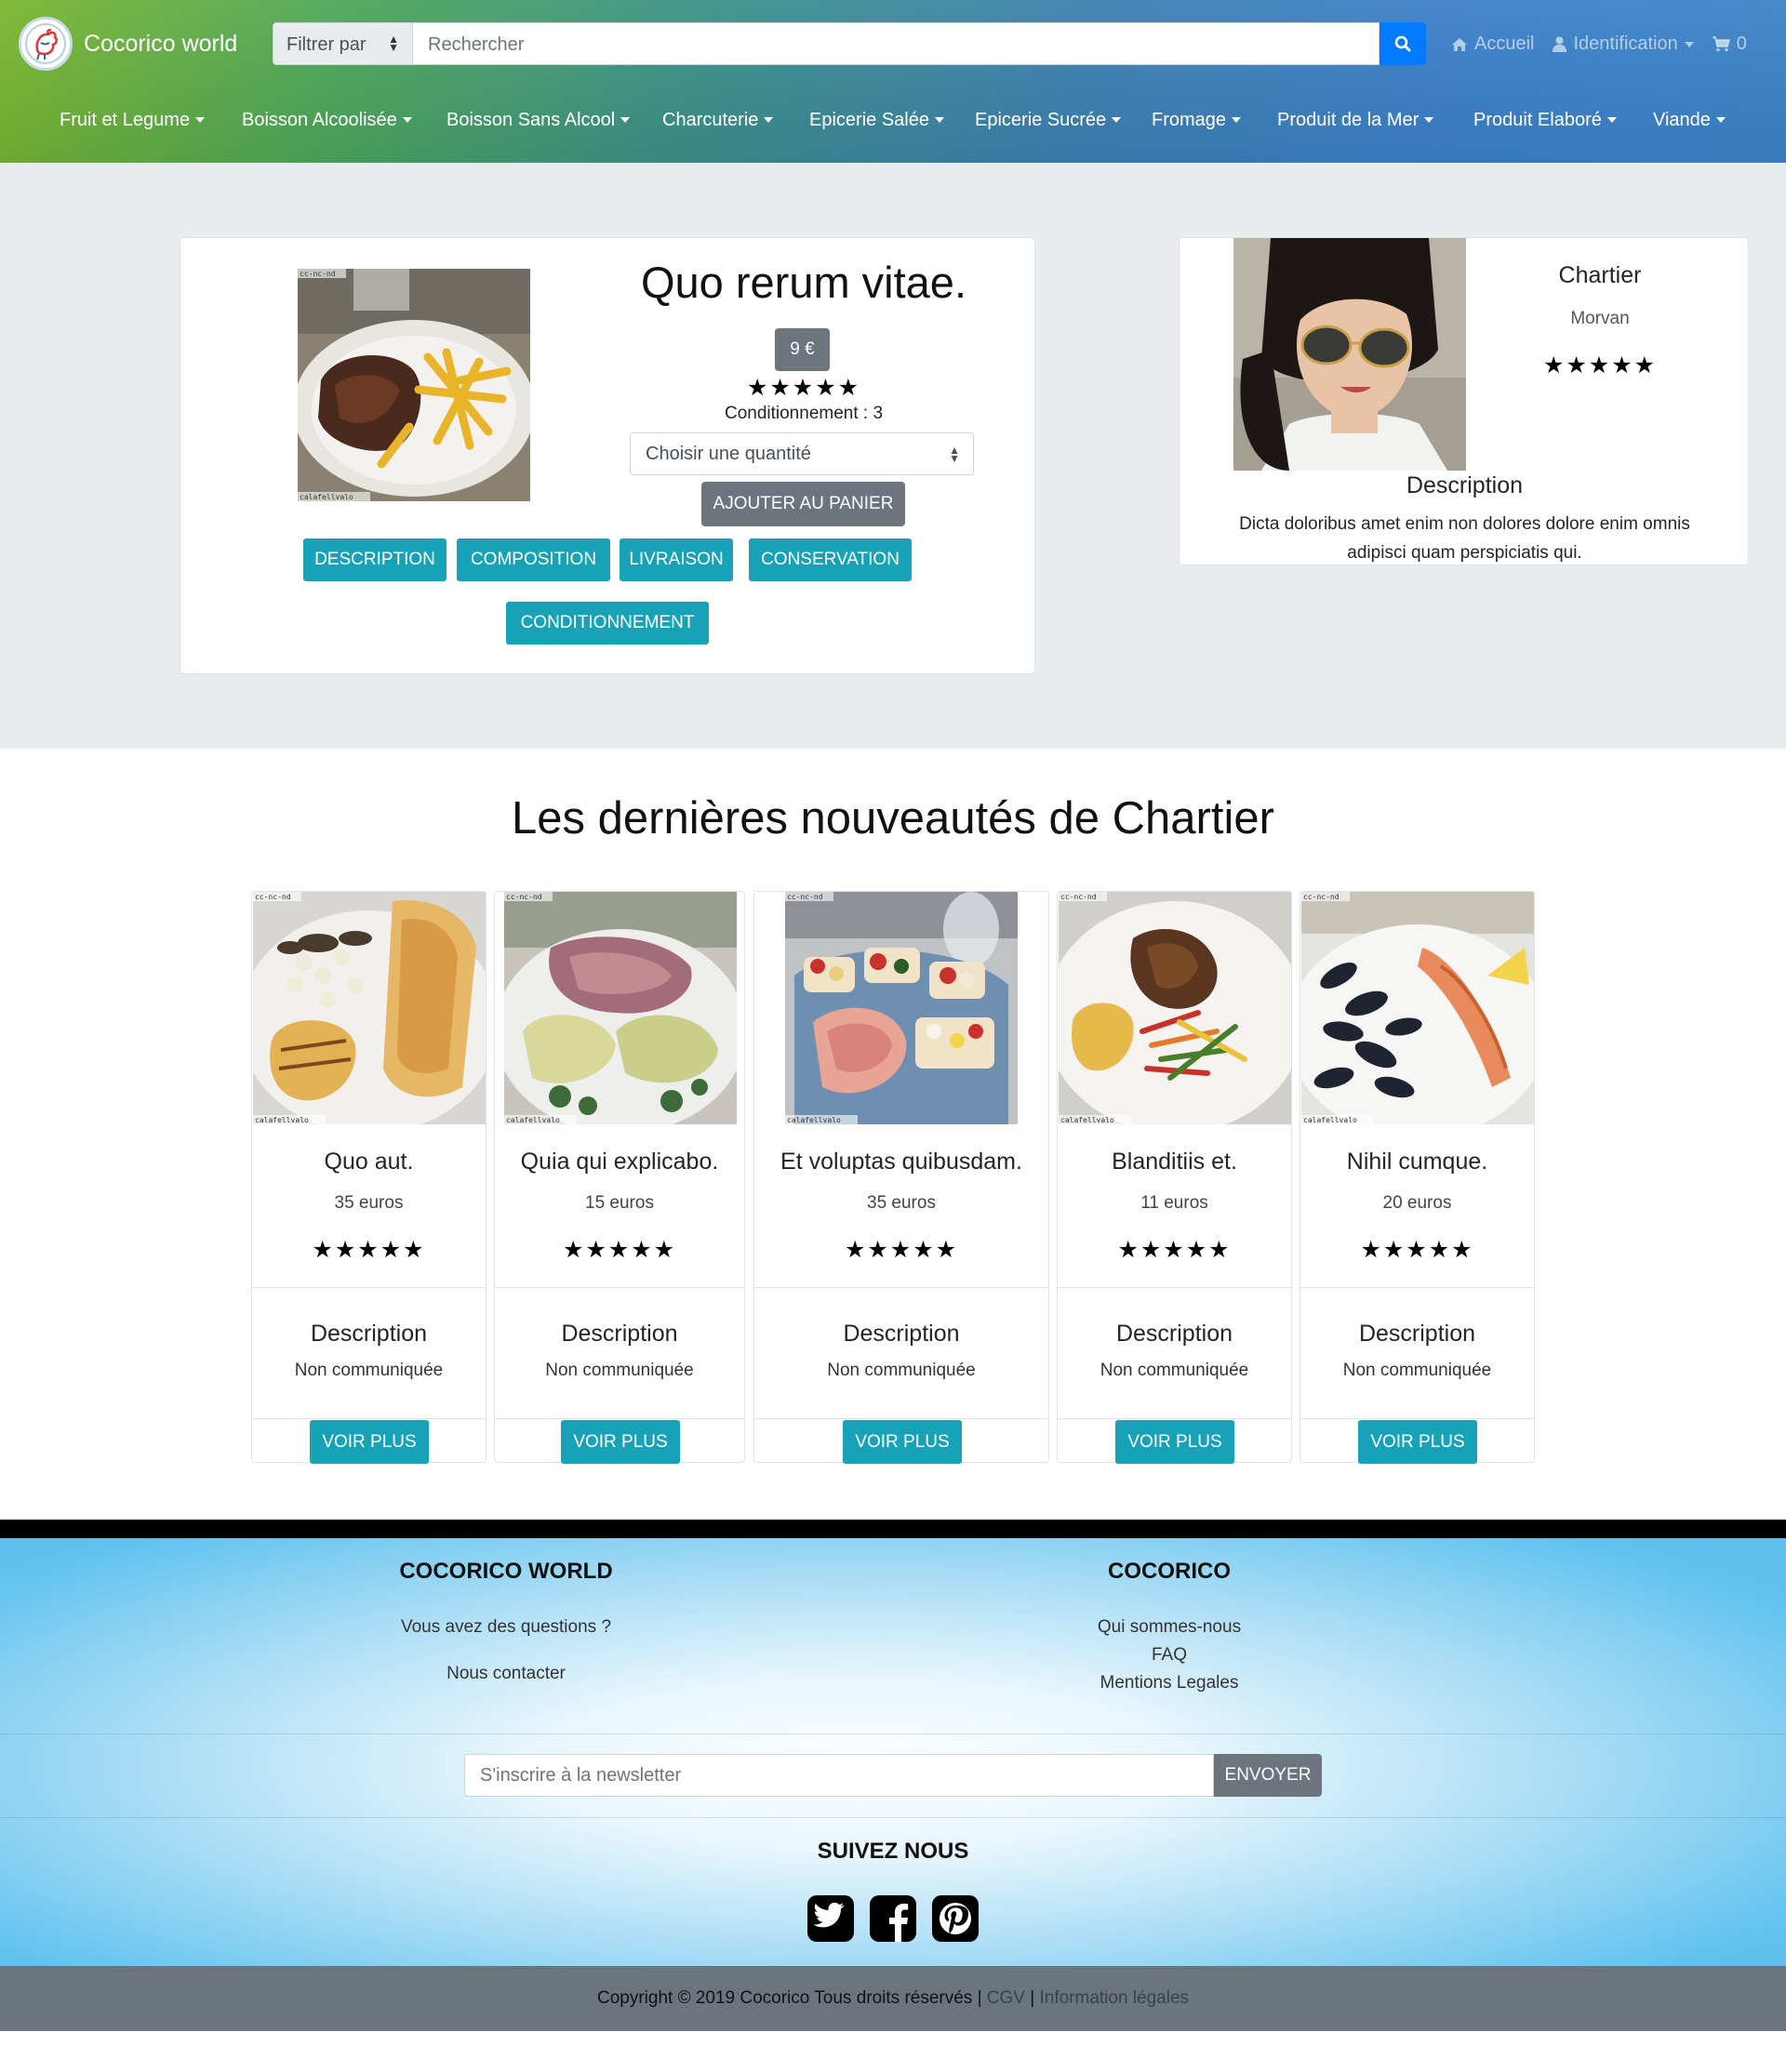 This screenshot has height=2072, width=1786. What do you see at coordinates (893, 1918) in the screenshot?
I see `facebook-icon` at bounding box center [893, 1918].